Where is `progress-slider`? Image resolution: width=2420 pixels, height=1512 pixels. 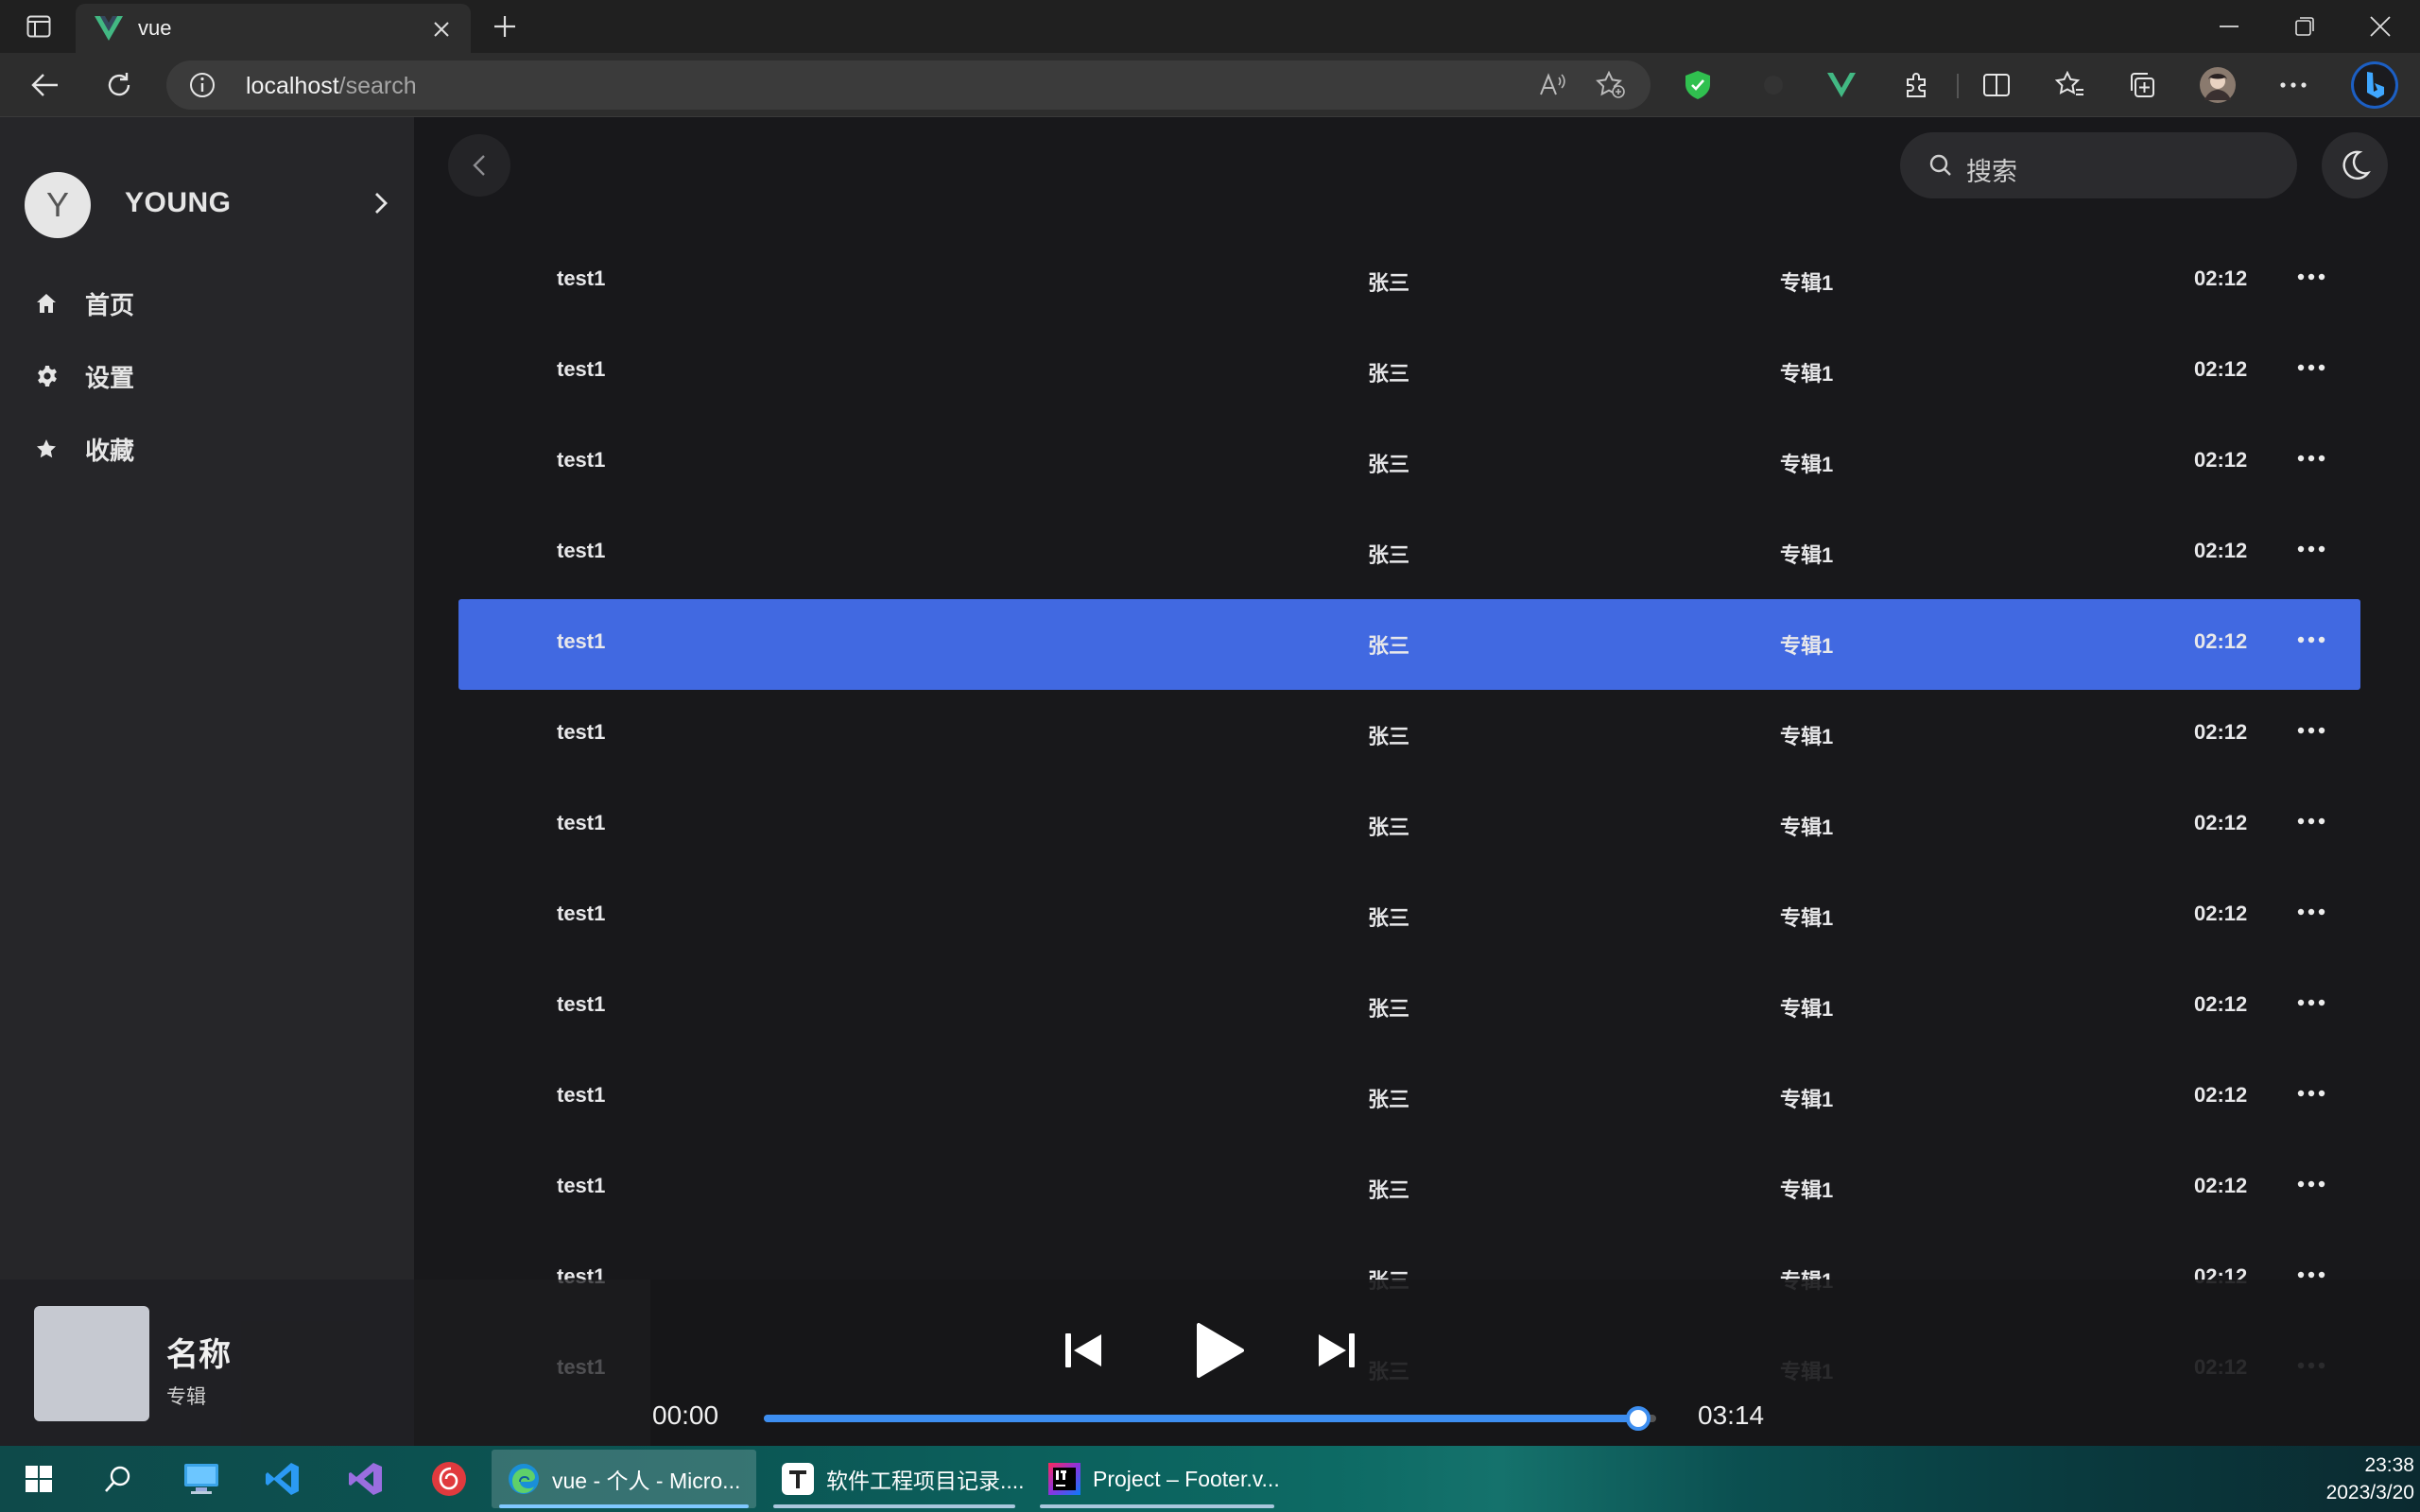
progress-slider is located at coordinates (1210, 1418).